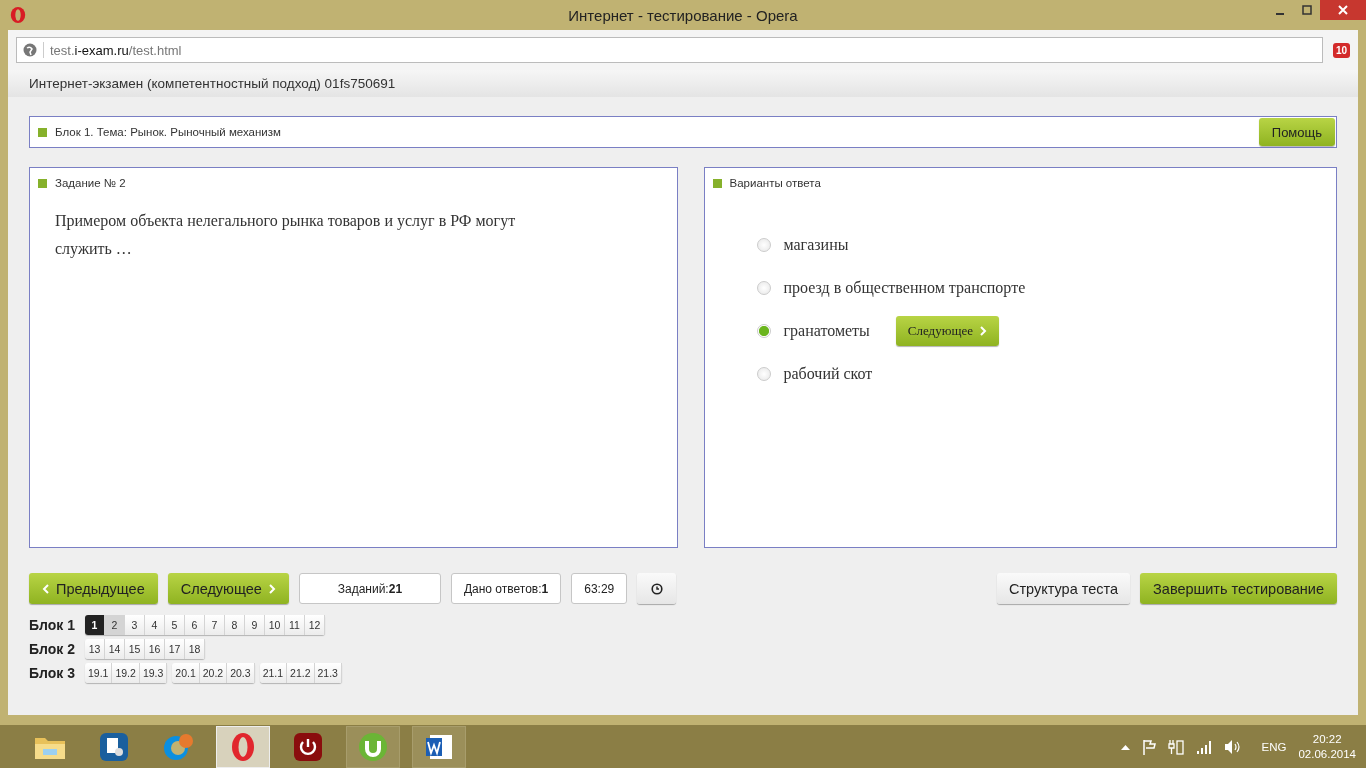 This screenshot has width=1366, height=768. I want to click on question-number-button: 13, so click(95, 649).